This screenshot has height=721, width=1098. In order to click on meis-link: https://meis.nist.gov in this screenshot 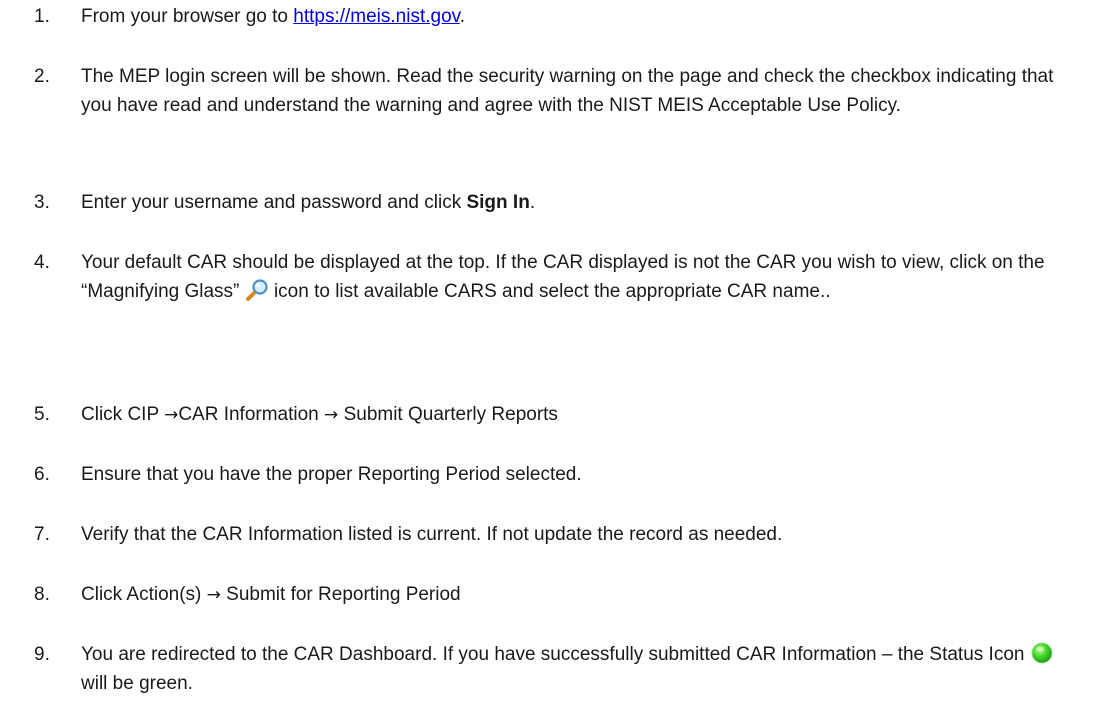, I will do `click(376, 16)`.